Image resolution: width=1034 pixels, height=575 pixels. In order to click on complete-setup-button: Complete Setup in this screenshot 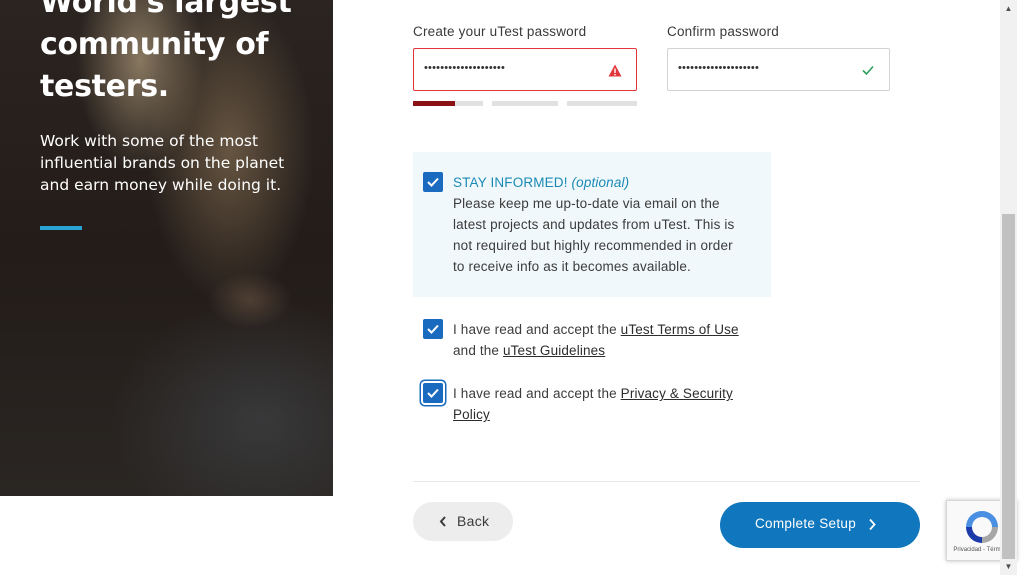, I will do `click(820, 525)`.